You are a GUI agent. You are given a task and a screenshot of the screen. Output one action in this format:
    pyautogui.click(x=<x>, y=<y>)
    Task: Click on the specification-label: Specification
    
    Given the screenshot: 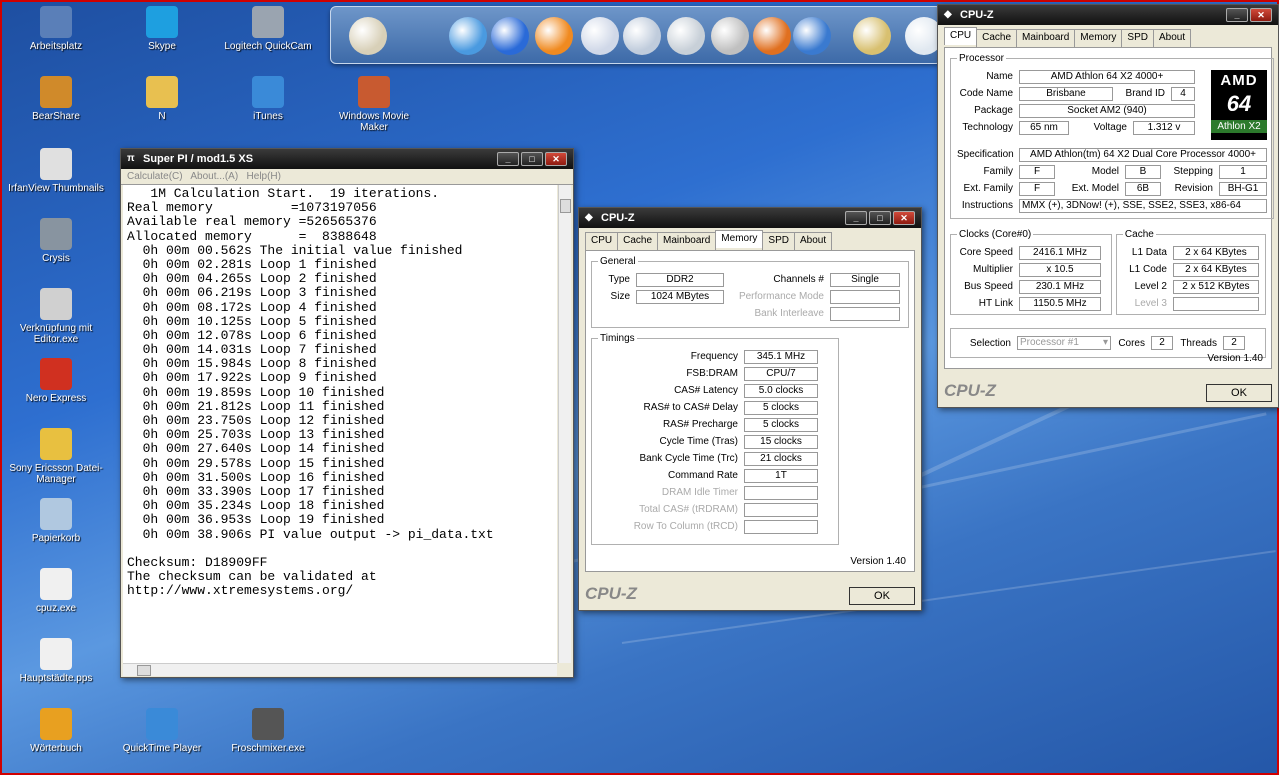 What is the action you would take?
    pyautogui.click(x=985, y=154)
    